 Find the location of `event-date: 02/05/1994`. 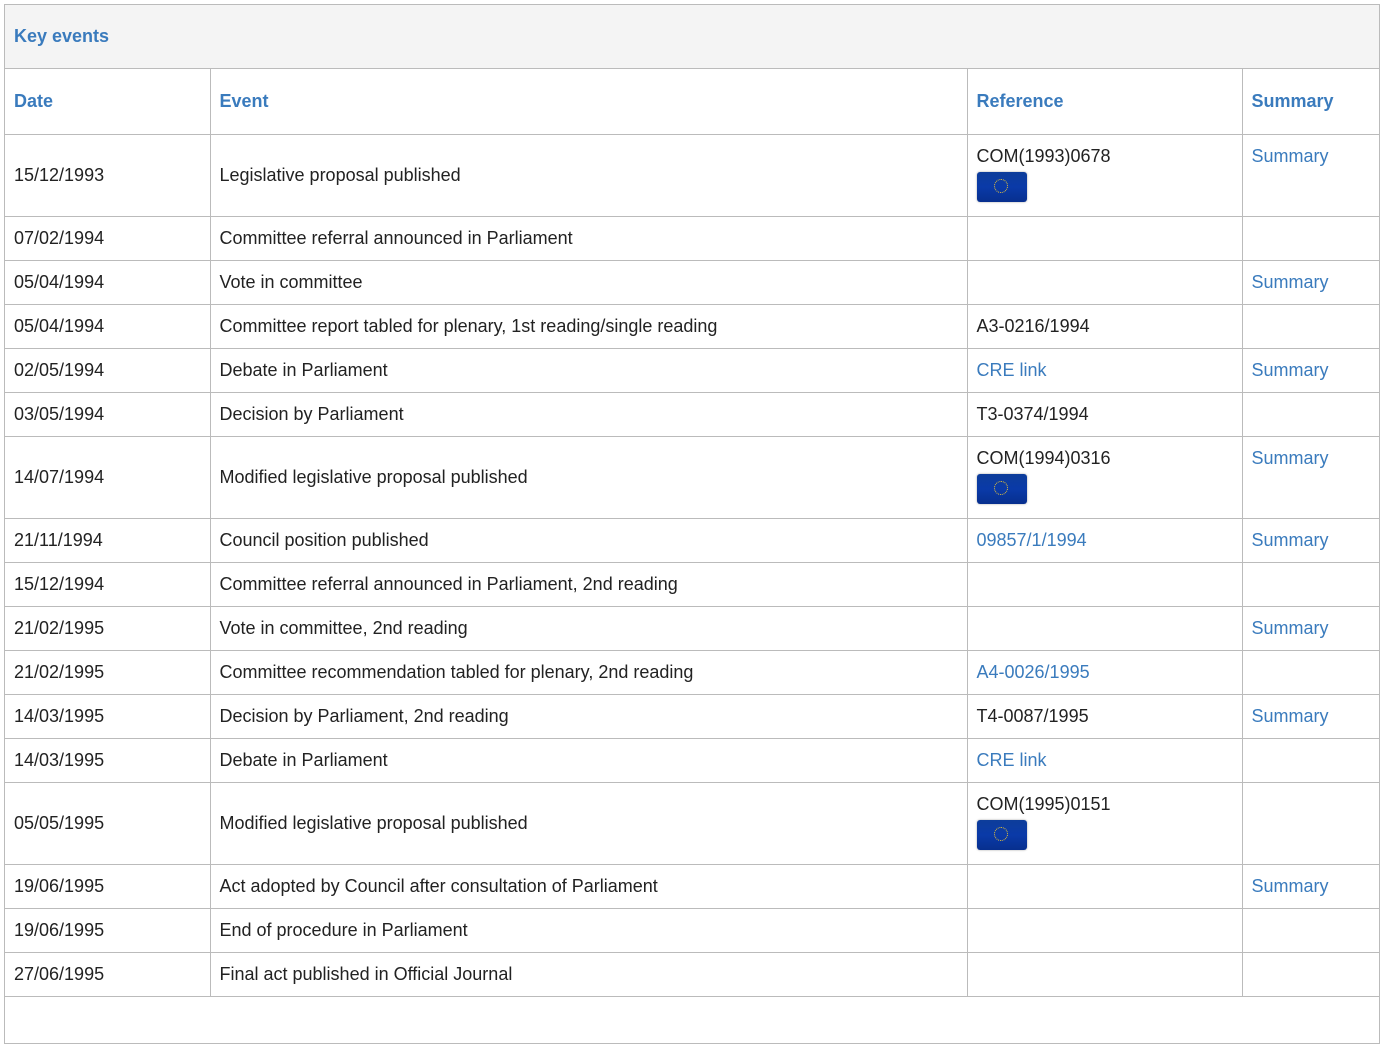

event-date: 02/05/1994 is located at coordinates (108, 370).